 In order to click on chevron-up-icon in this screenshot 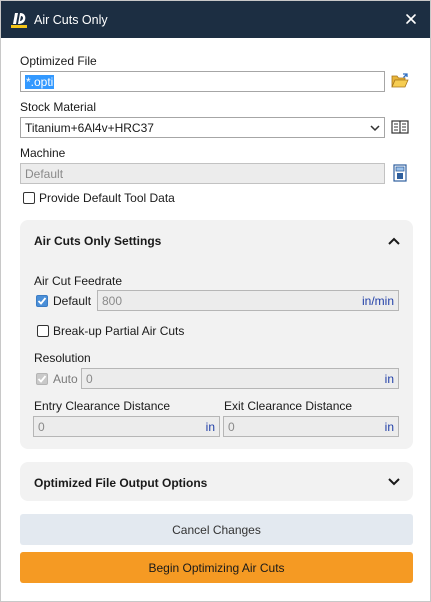, I will do `click(394, 241)`.